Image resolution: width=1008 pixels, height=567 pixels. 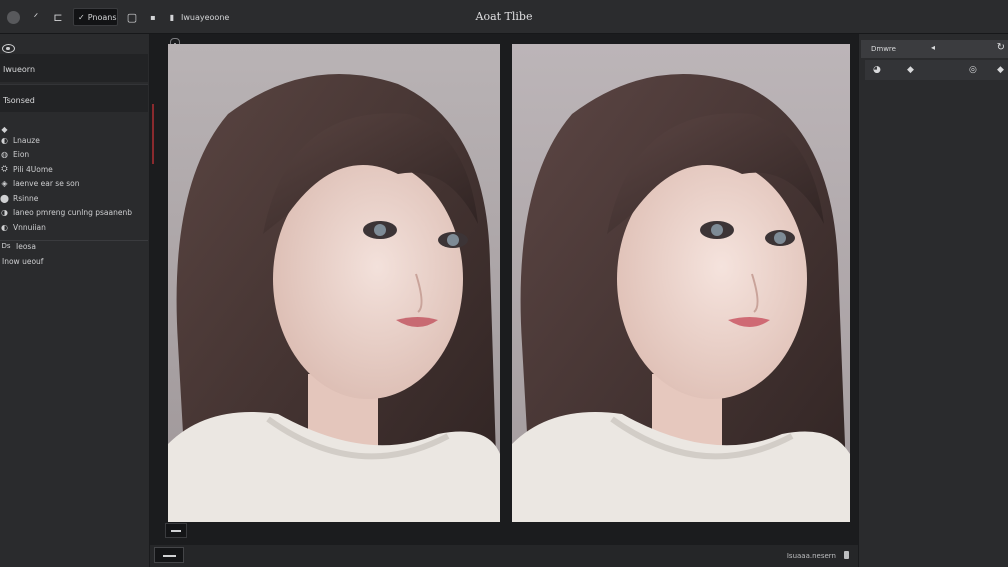 I want to click on top-toolbar: ᐟ ⊏ ✓ Pnoans ▢ ▪ ▮ Iwuayeoone Aoat Tlibe, so click(x=504, y=17).